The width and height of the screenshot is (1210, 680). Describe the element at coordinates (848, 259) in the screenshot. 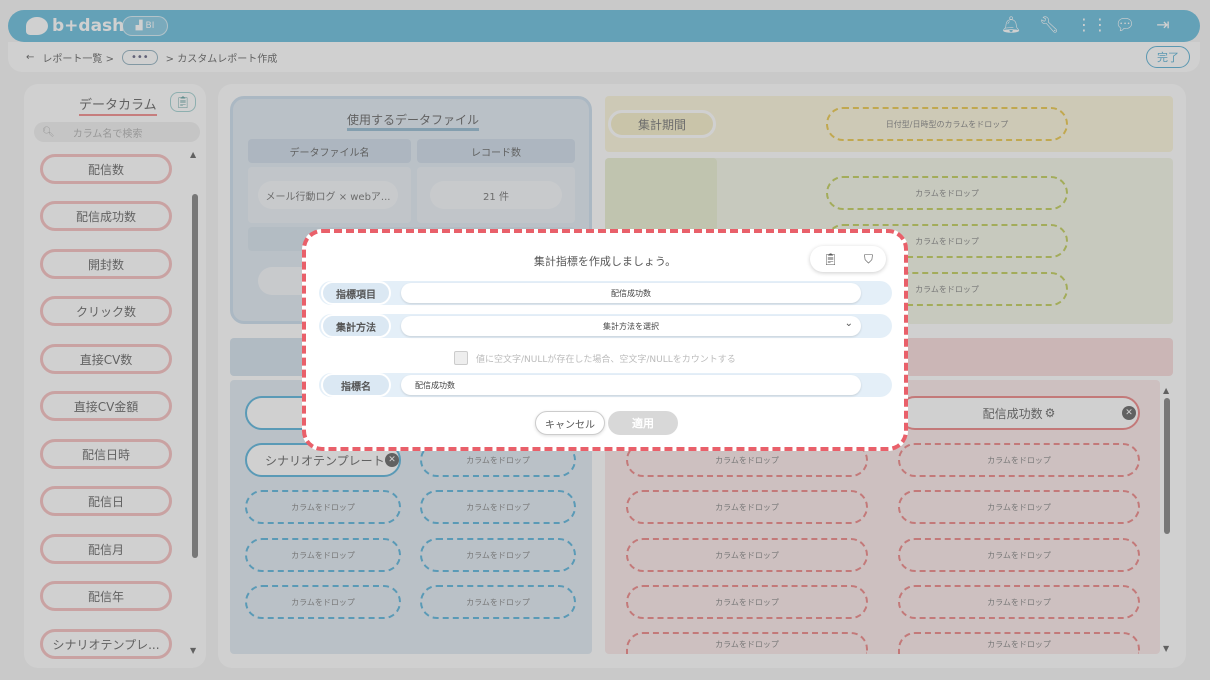

I see `modal-icon-group: 📋︎ ⛉` at that location.